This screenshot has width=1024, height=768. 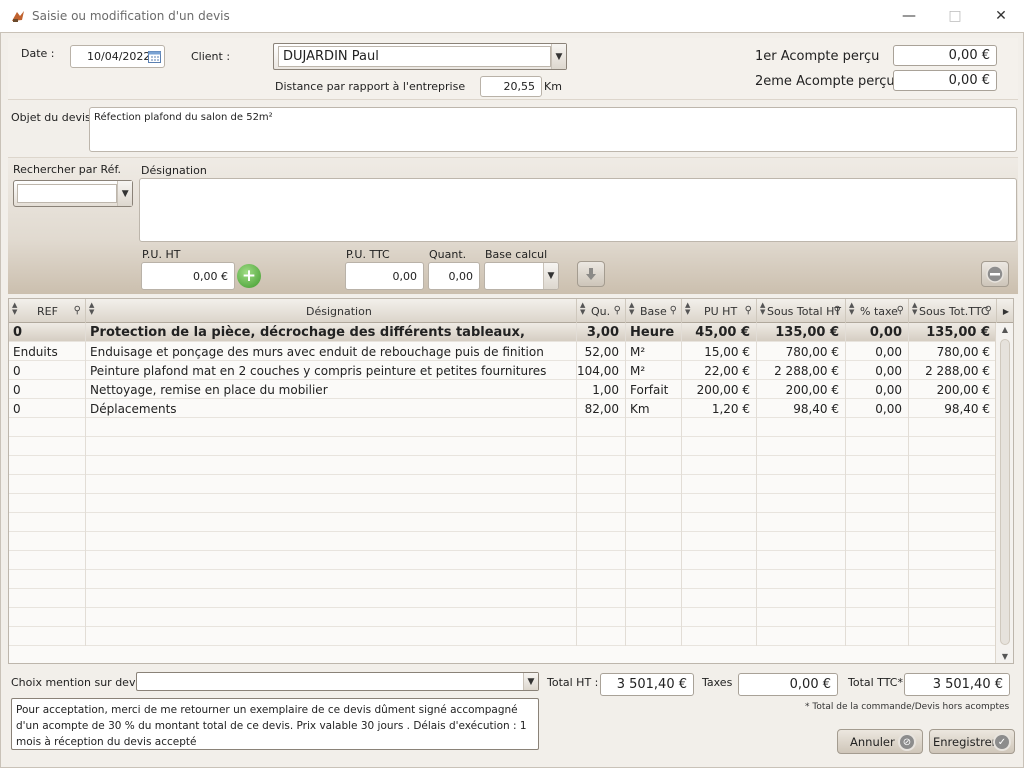 I want to click on base-calcul-select: ▼, so click(x=521, y=276).